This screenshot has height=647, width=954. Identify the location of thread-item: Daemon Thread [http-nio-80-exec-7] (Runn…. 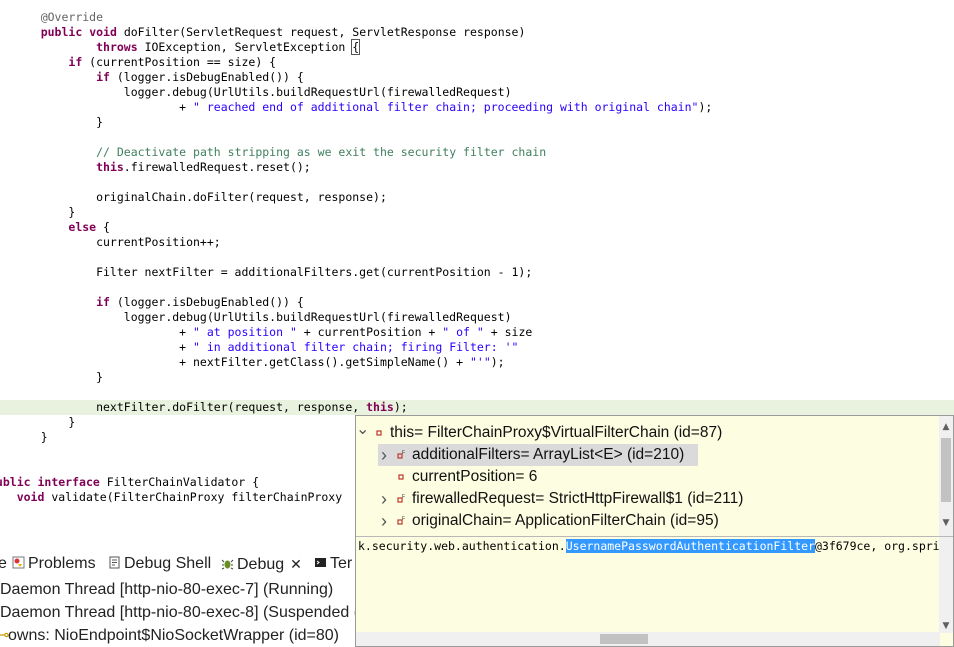
(166, 590).